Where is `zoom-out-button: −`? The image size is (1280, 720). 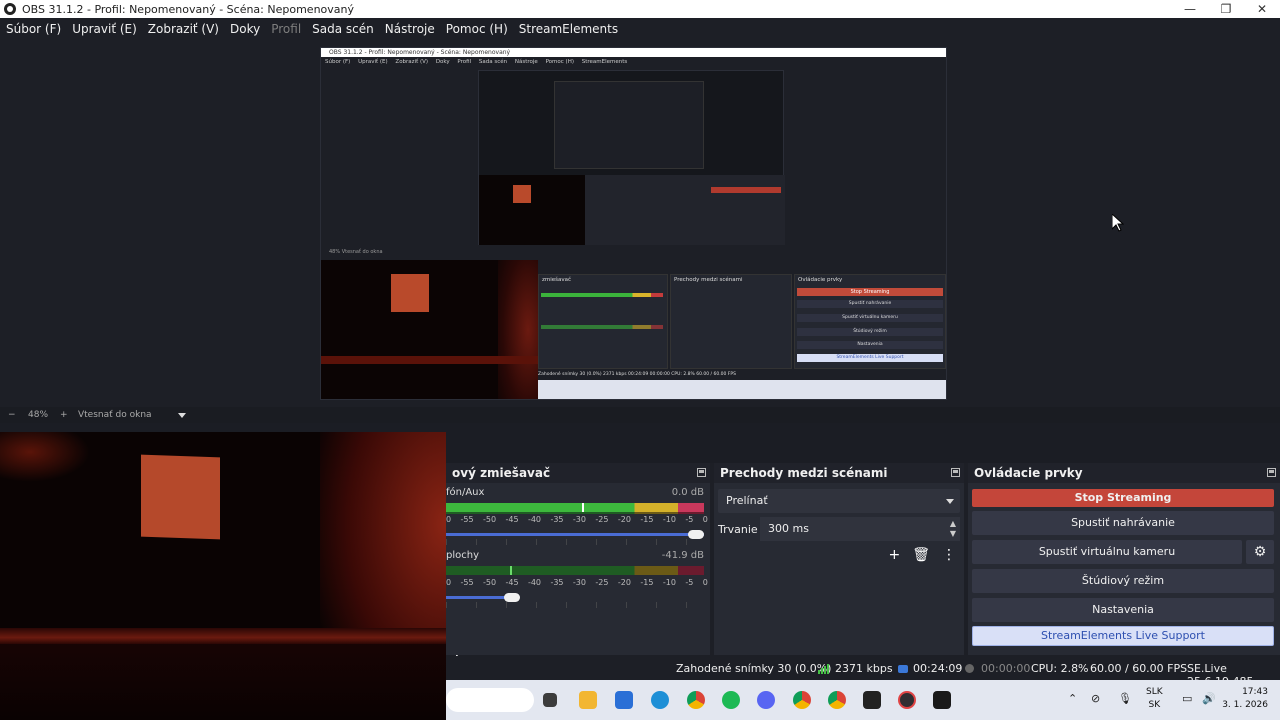 zoom-out-button: − is located at coordinates (15, 415).